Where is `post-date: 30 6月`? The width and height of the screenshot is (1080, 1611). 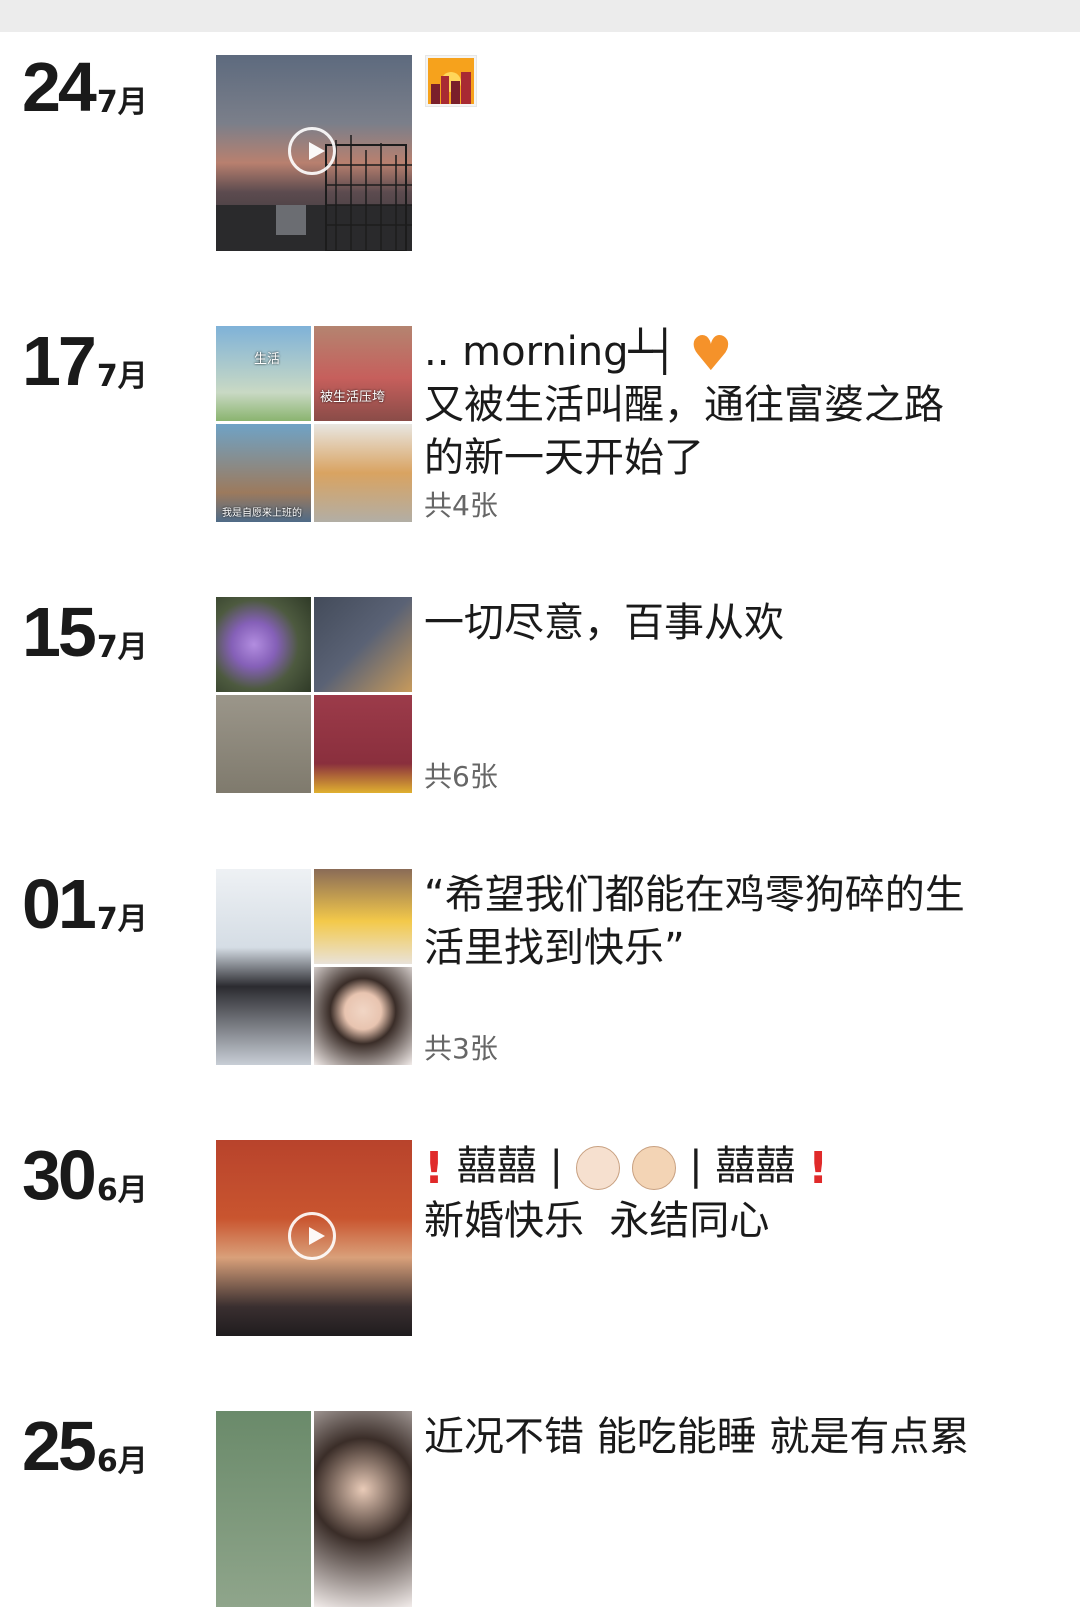
post-date: 30 6月 is located at coordinates (85, 1175).